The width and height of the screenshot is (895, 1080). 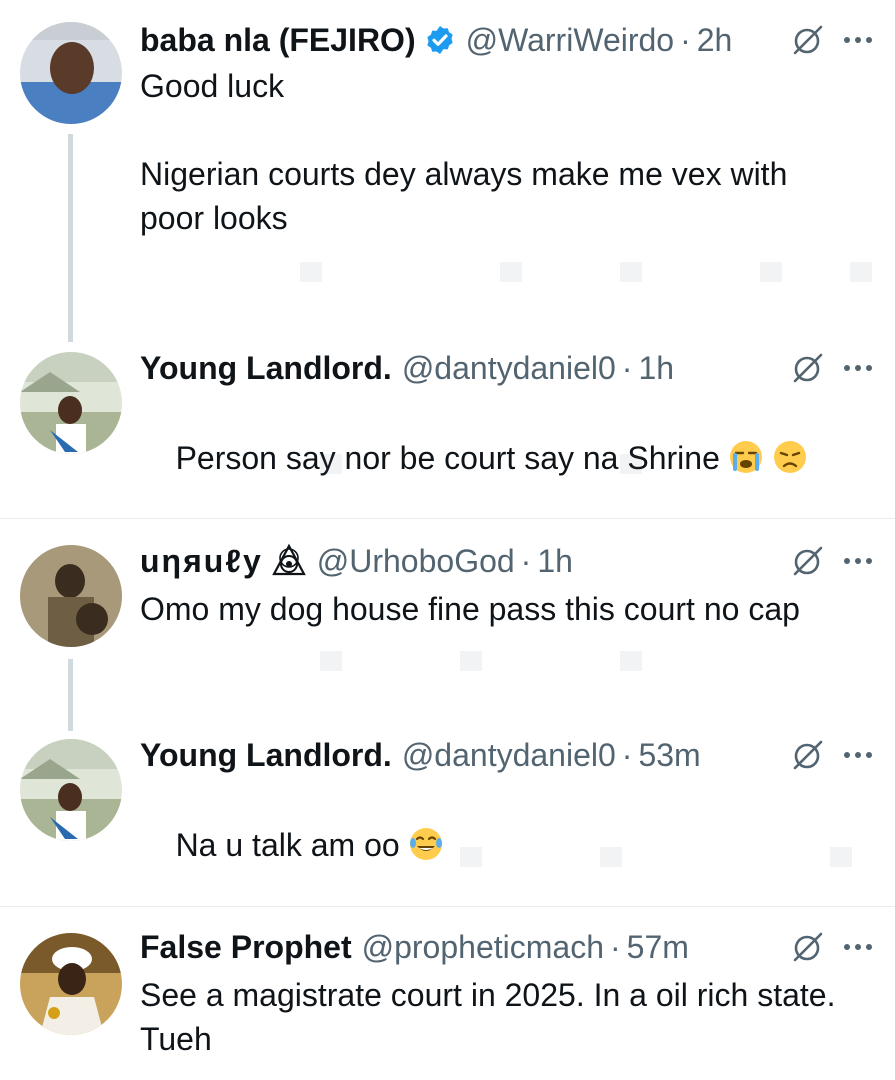 I want to click on tweet-header: Young Landlord. @dantydaniel0 · 53m, so click(x=506, y=755).